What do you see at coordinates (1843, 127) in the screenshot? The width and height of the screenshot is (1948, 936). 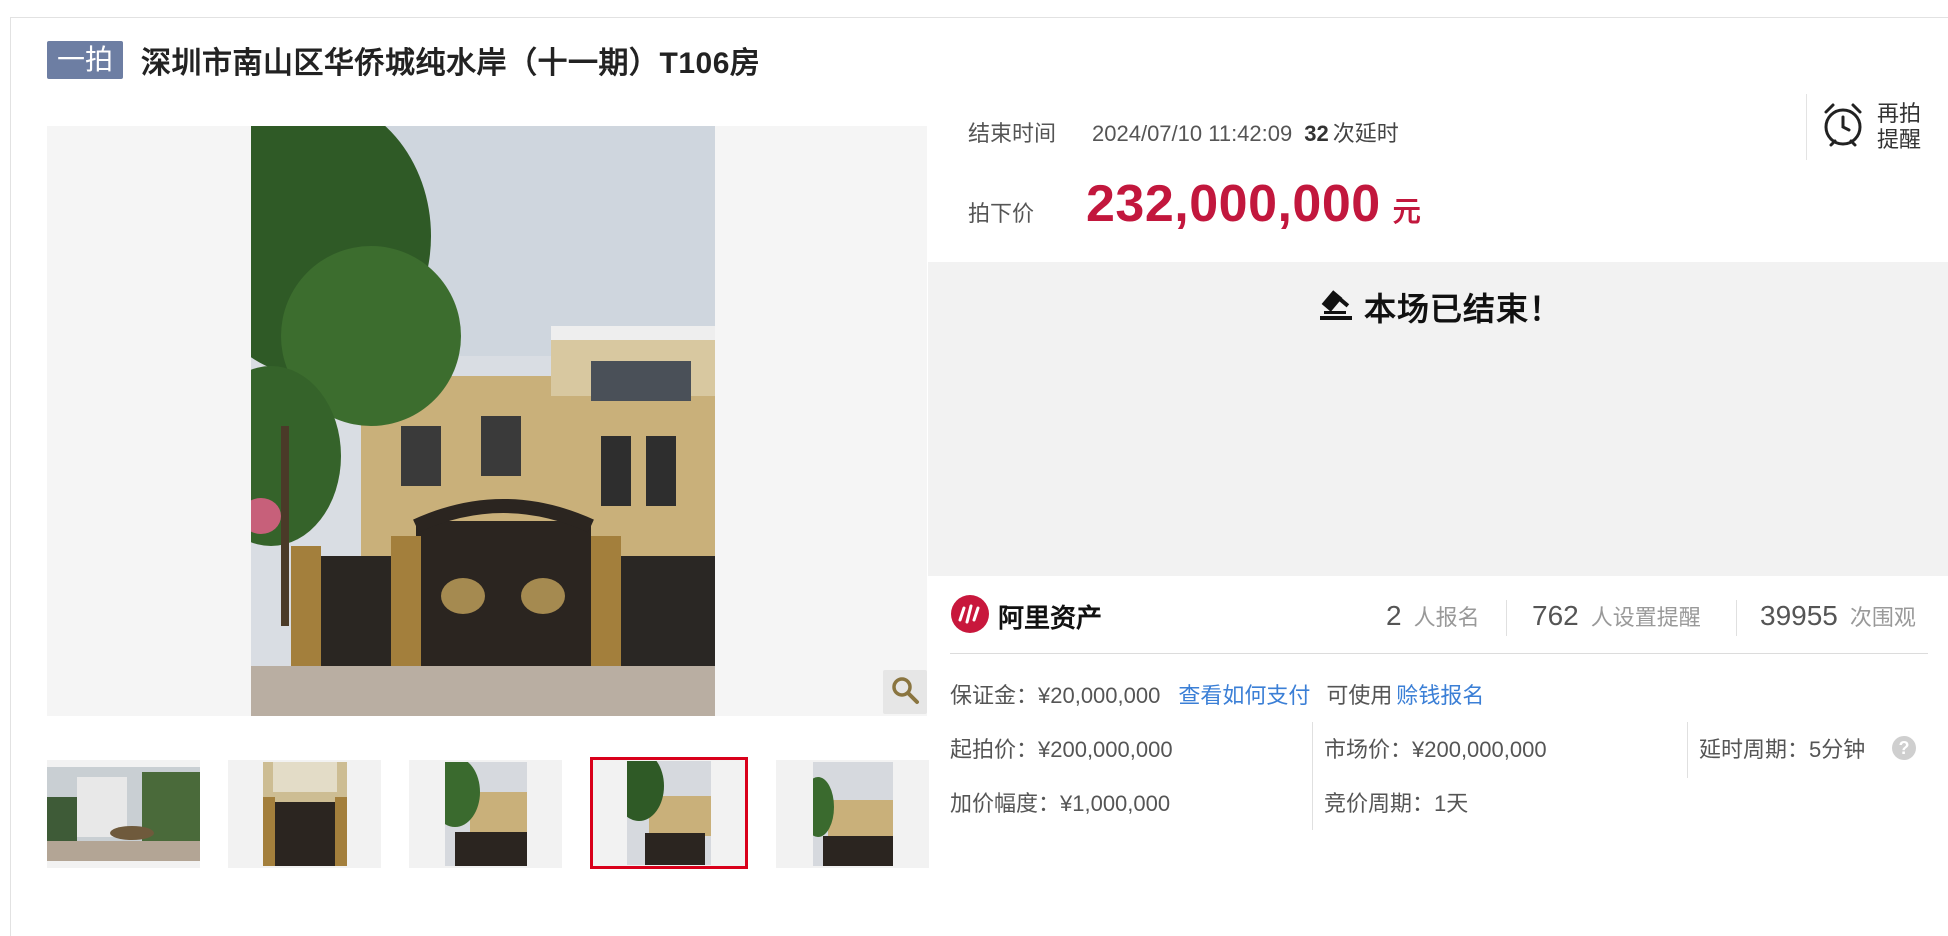 I see `alarm-clock-icon` at bounding box center [1843, 127].